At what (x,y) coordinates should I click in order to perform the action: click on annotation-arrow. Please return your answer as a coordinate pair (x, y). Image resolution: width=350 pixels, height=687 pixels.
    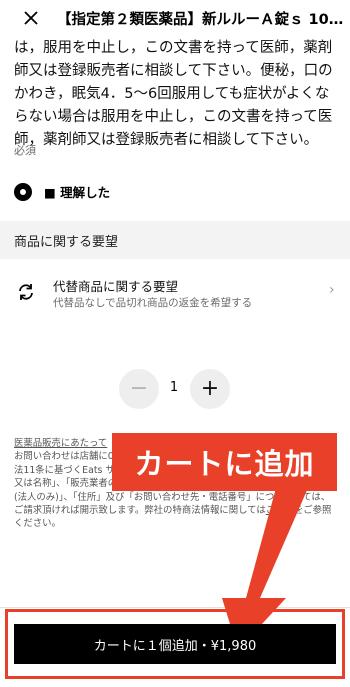
    Looking at the image, I should click on (265, 569).